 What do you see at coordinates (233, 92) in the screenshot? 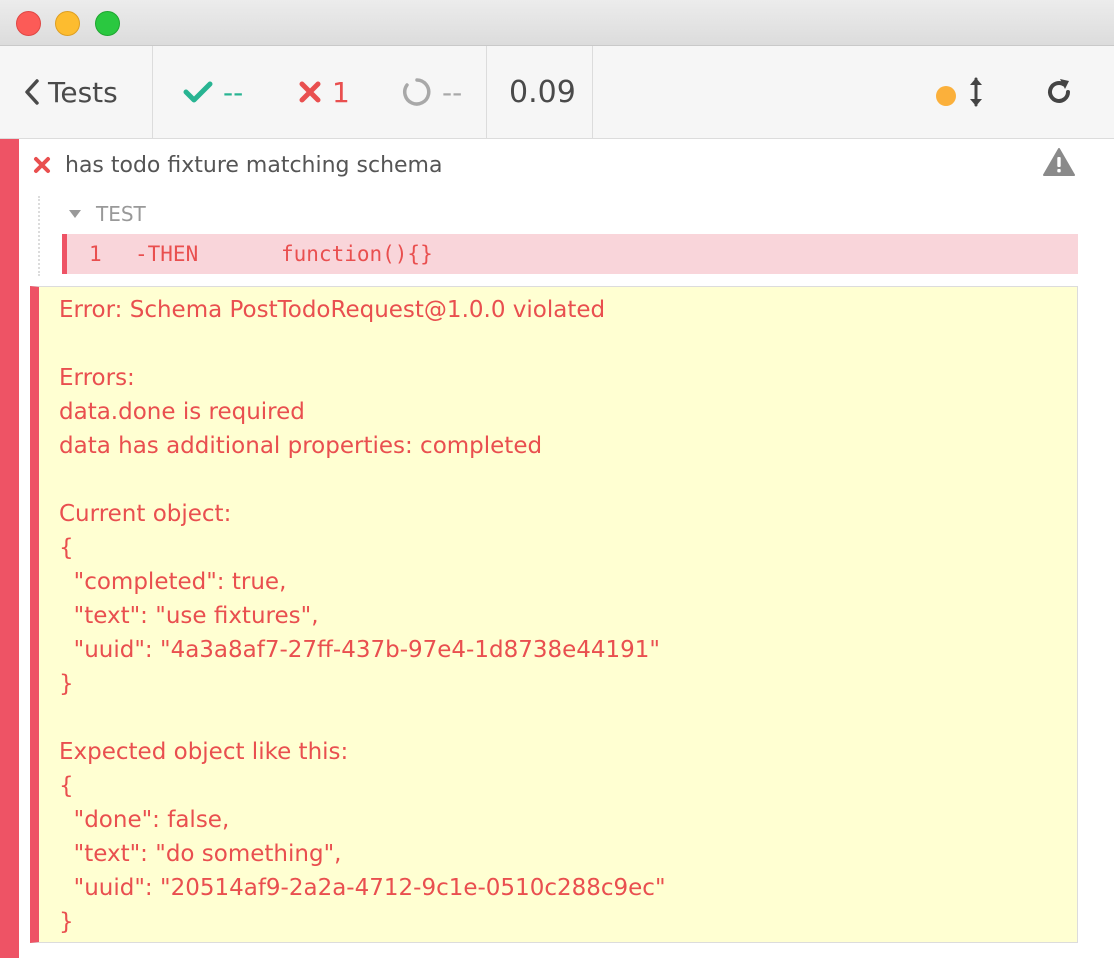
I see `passed-value: --` at bounding box center [233, 92].